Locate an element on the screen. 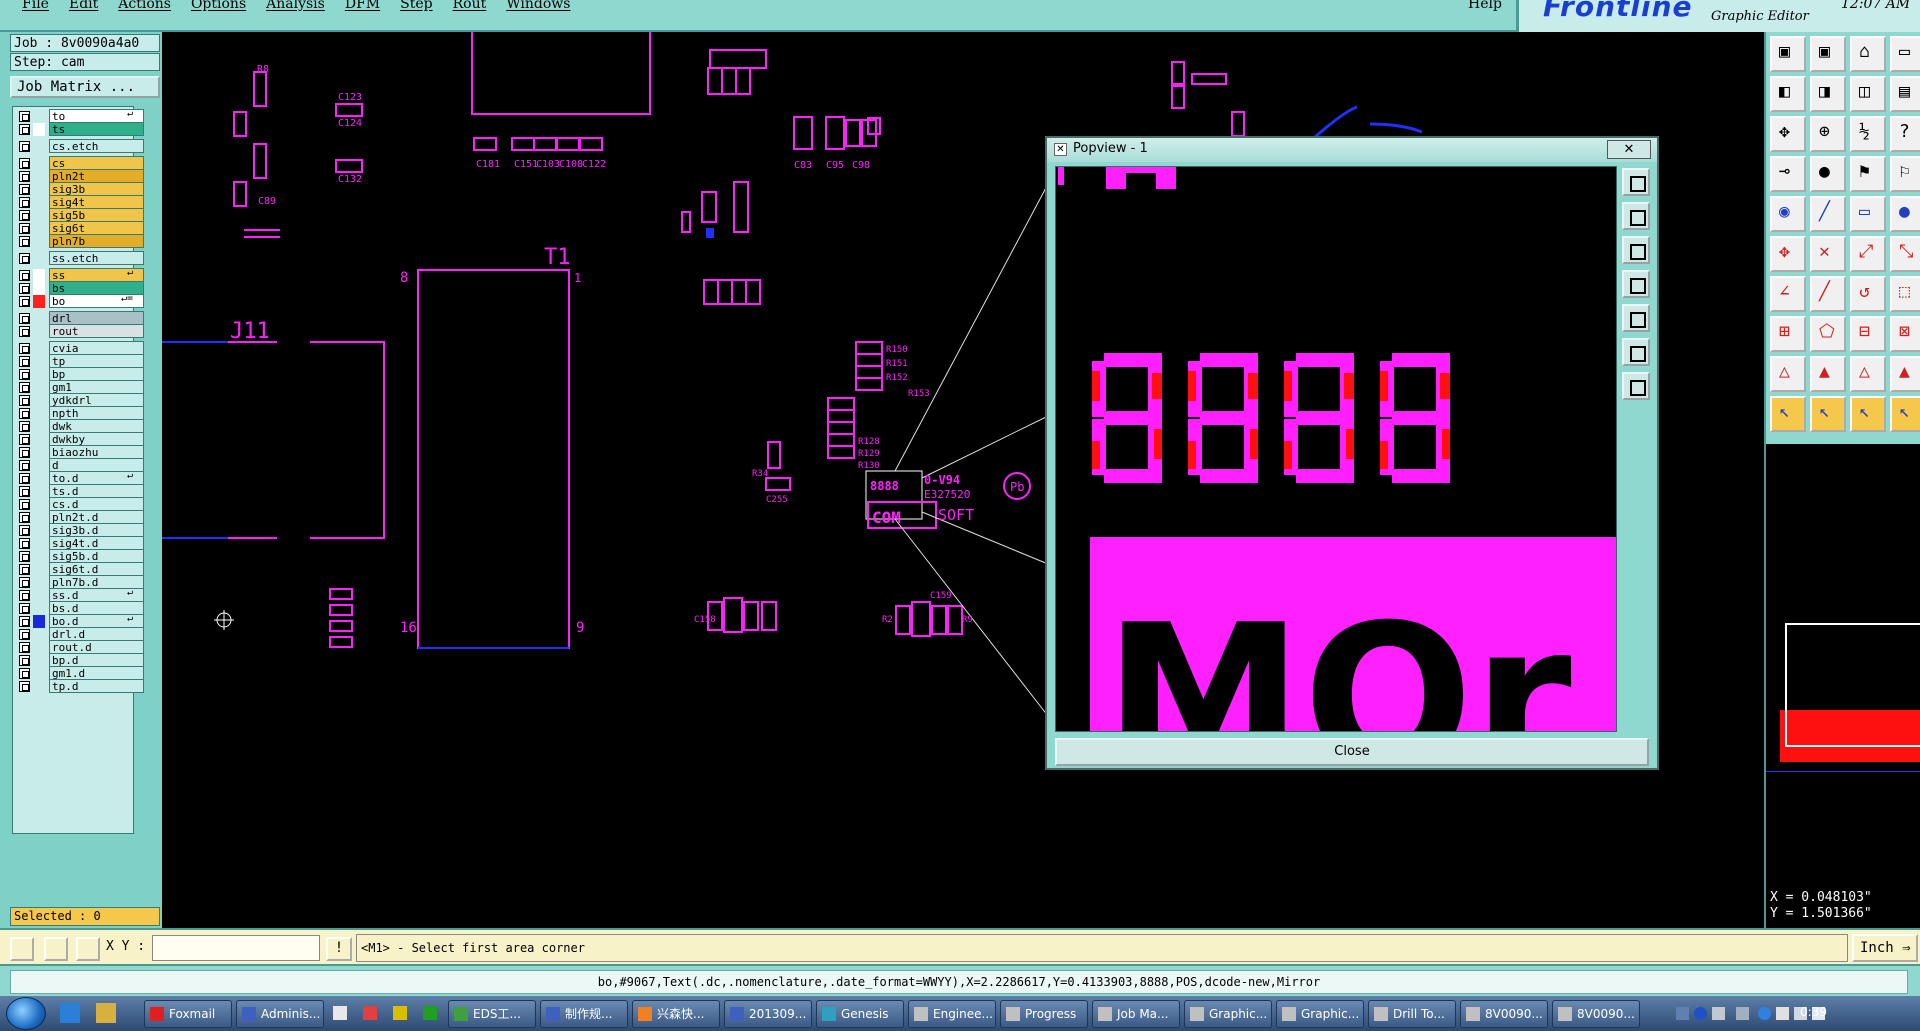  layer-name: cs is located at coordinates (96, 163).